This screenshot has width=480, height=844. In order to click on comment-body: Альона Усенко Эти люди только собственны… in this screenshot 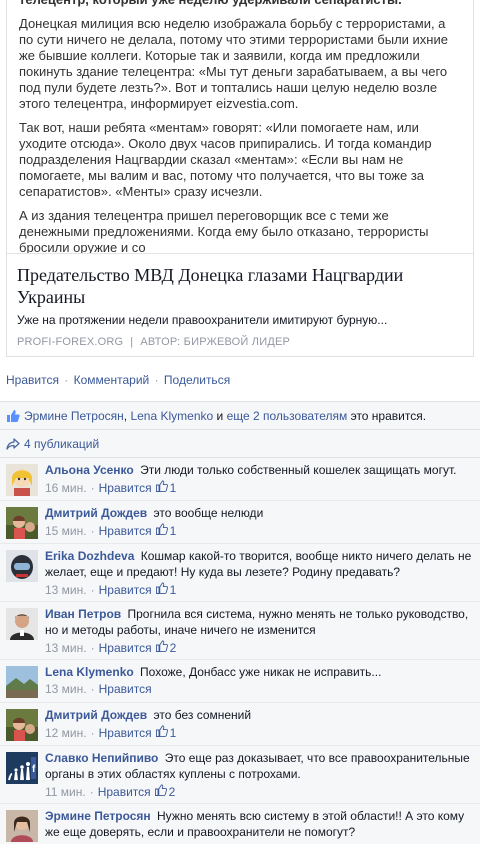, I will do `click(259, 479)`.